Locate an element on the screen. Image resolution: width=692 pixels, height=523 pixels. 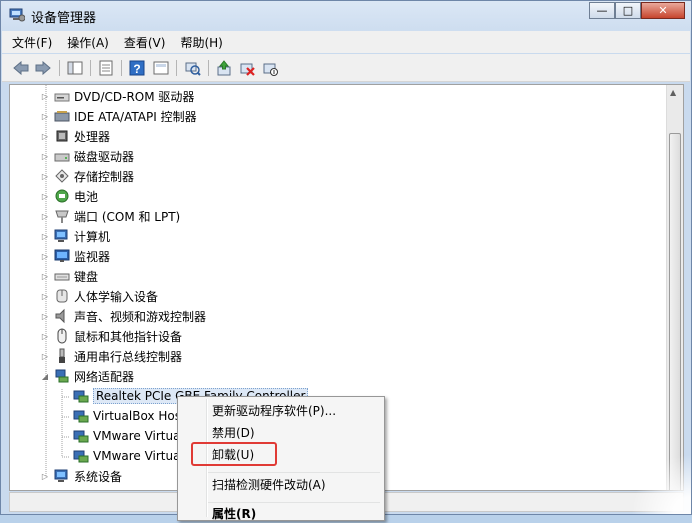
tree-node-label: 通用串行总线控制器 is located at coordinates (128, 356).